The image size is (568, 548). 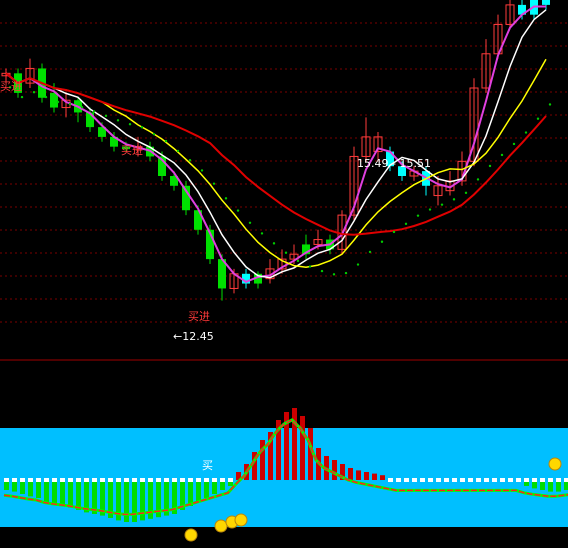 What do you see at coordinates (11, 86) in the screenshot?
I see `top-left-buy-label: 买进` at bounding box center [11, 86].